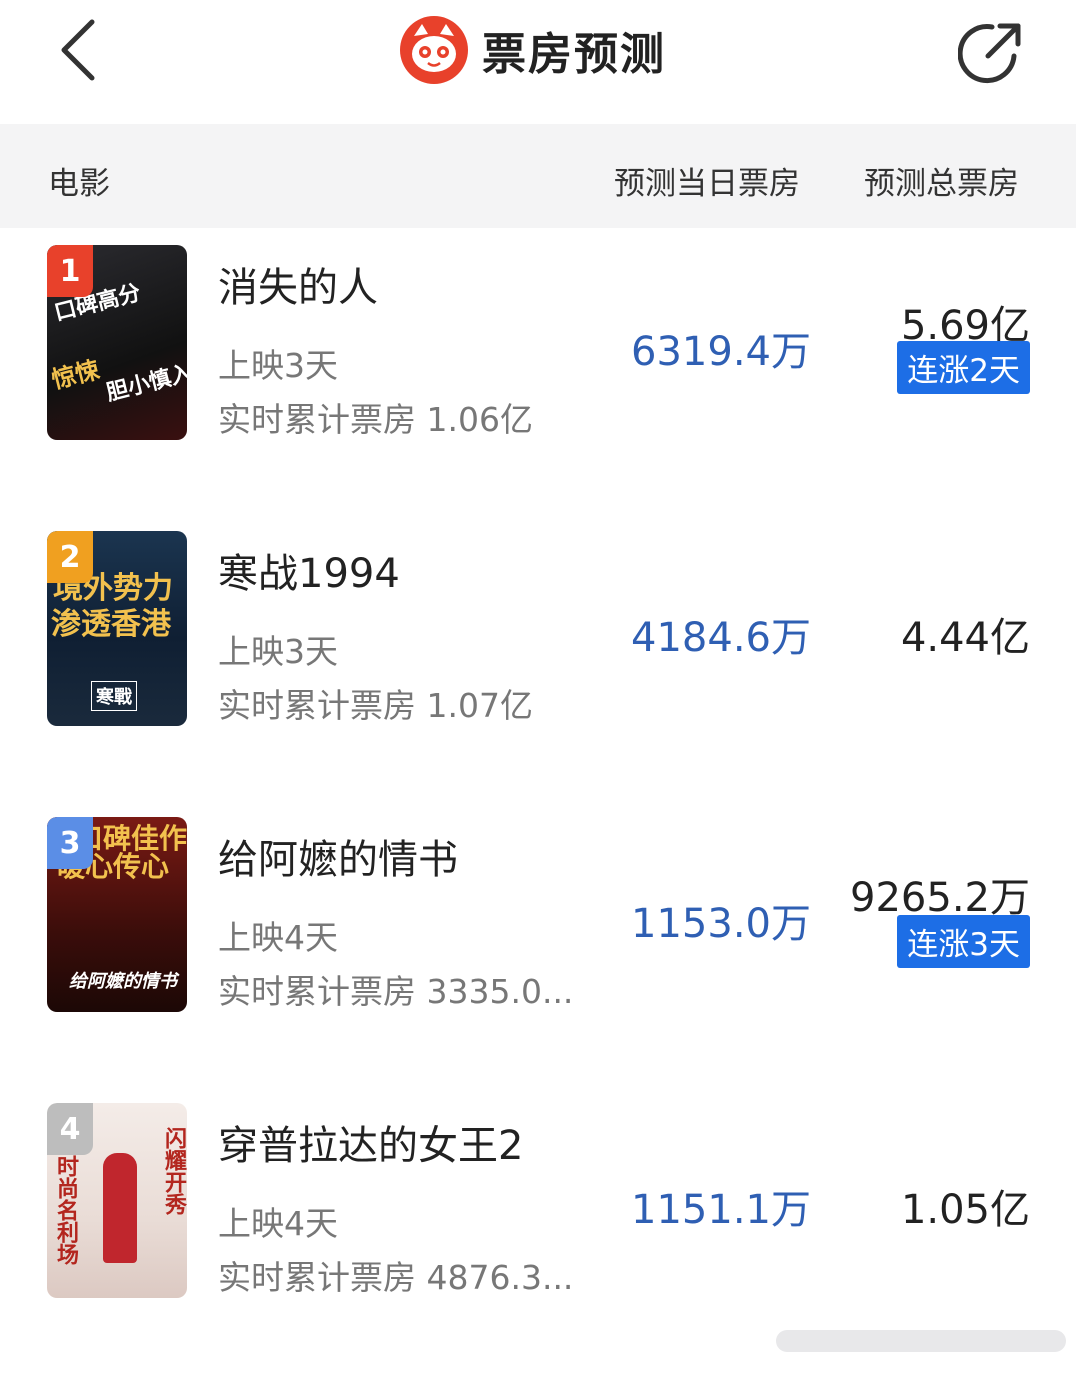  What do you see at coordinates (965, 1210) in the screenshot?
I see `total-forecast-value: 1.05亿` at bounding box center [965, 1210].